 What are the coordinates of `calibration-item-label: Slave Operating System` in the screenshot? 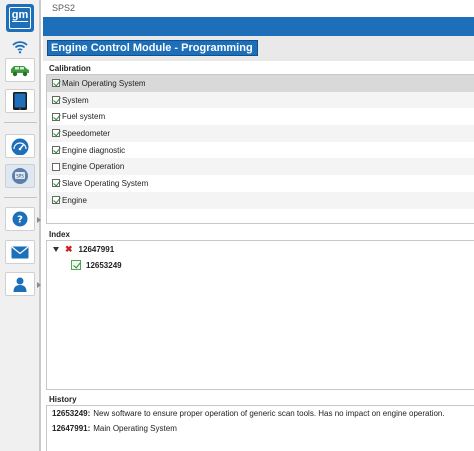 It's located at (105, 183).